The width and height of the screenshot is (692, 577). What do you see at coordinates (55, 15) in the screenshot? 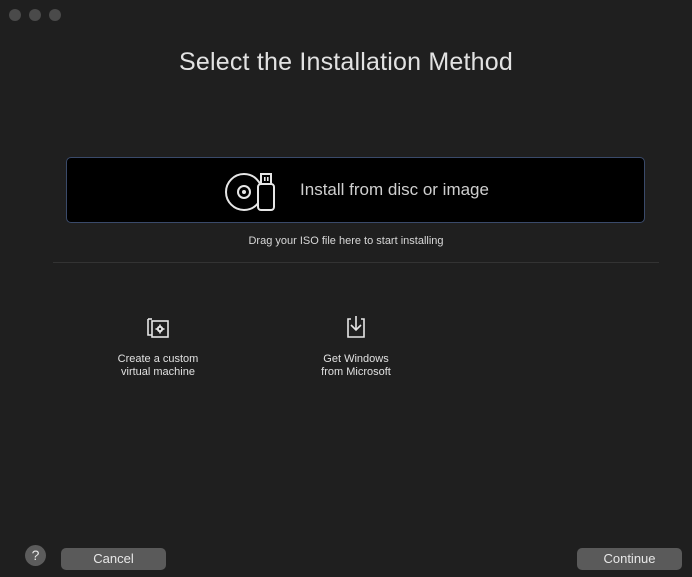
I see `zoom-window-button` at bounding box center [55, 15].